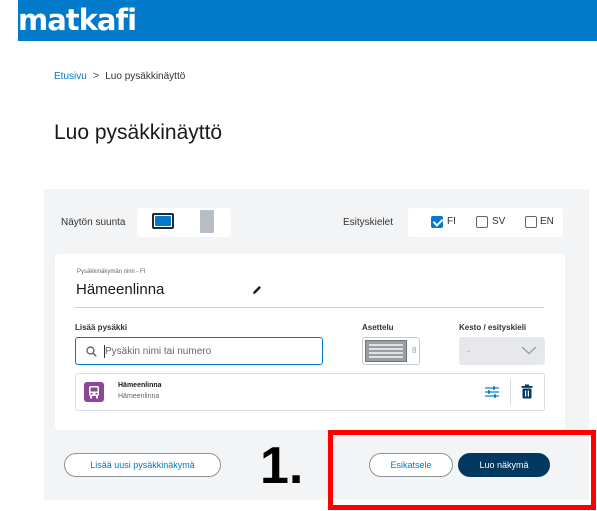 Image resolution: width=597 pixels, height=511 pixels. I want to click on checkbox-sv-label: SV, so click(499, 221).